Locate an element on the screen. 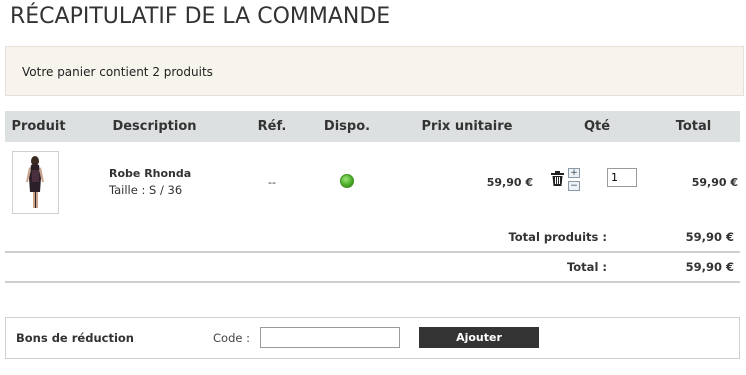 This screenshot has height=375, width=746. availability-cell is located at coordinates (347, 182).